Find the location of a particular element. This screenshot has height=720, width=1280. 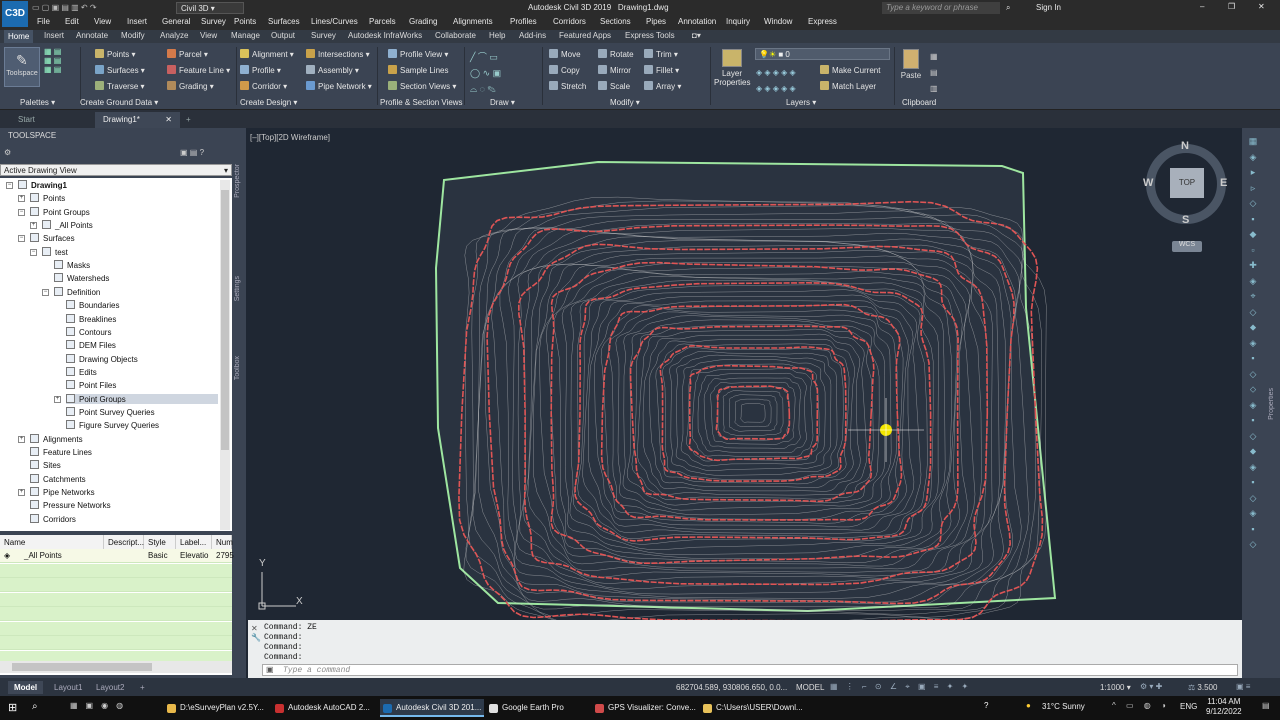

menu-window: Window is located at coordinates (778, 21).